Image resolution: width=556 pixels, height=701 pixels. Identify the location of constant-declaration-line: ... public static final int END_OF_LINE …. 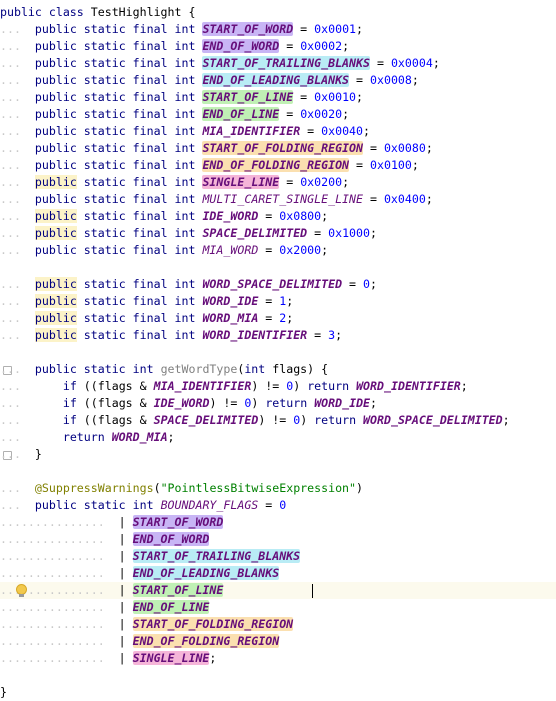
(278, 114).